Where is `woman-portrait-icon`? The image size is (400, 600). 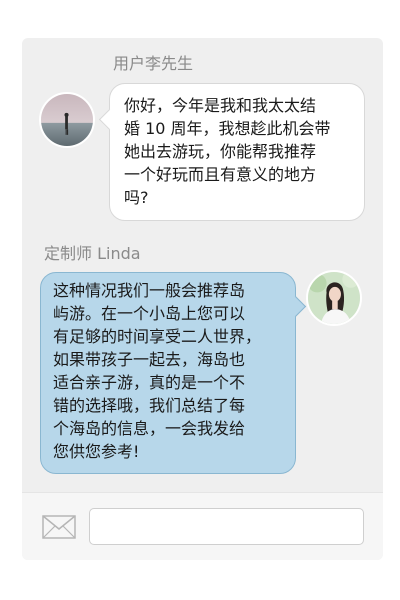 woman-portrait-icon is located at coordinates (334, 298).